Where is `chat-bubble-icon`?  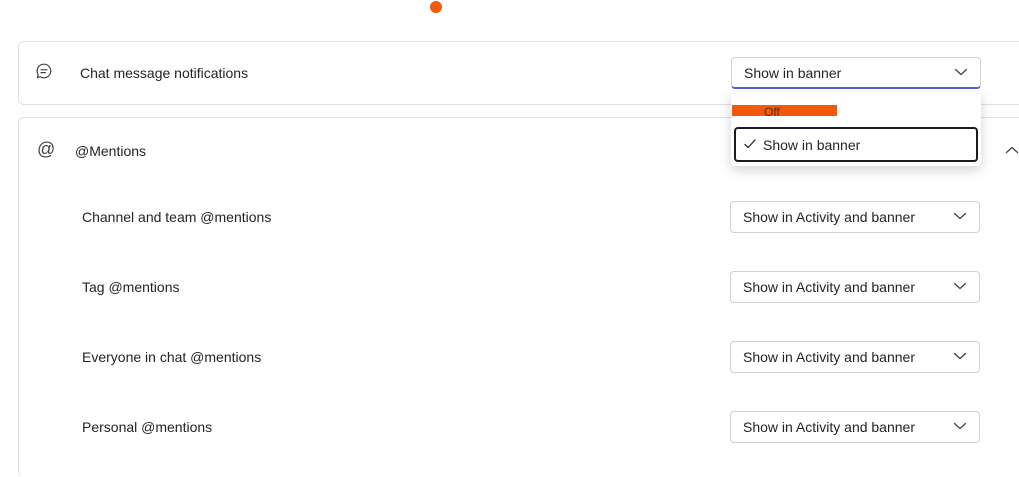 chat-bubble-icon is located at coordinates (44, 73).